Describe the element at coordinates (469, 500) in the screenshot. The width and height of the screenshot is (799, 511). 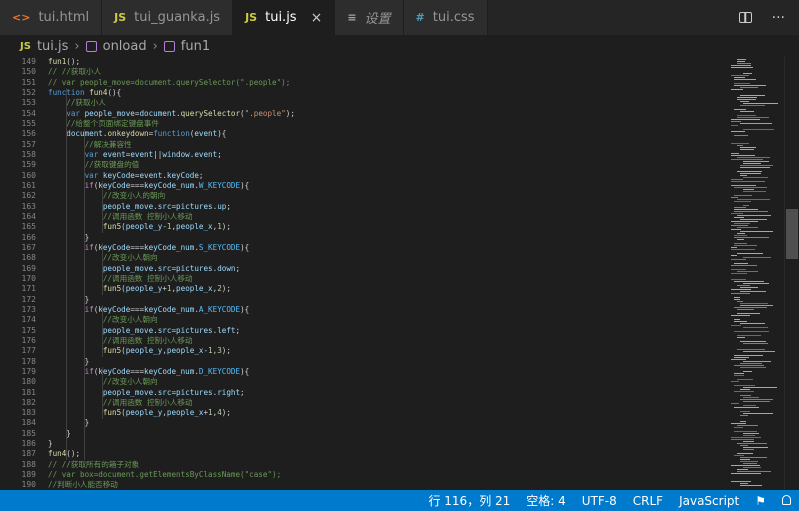
I see `cursor-position: 行 116，列 21` at that location.